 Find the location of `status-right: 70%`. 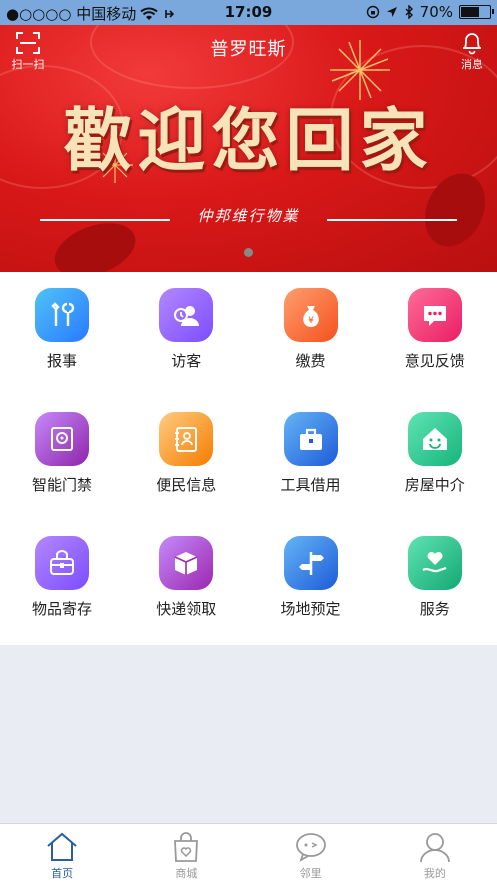

status-right: 70% is located at coordinates (430, 12).